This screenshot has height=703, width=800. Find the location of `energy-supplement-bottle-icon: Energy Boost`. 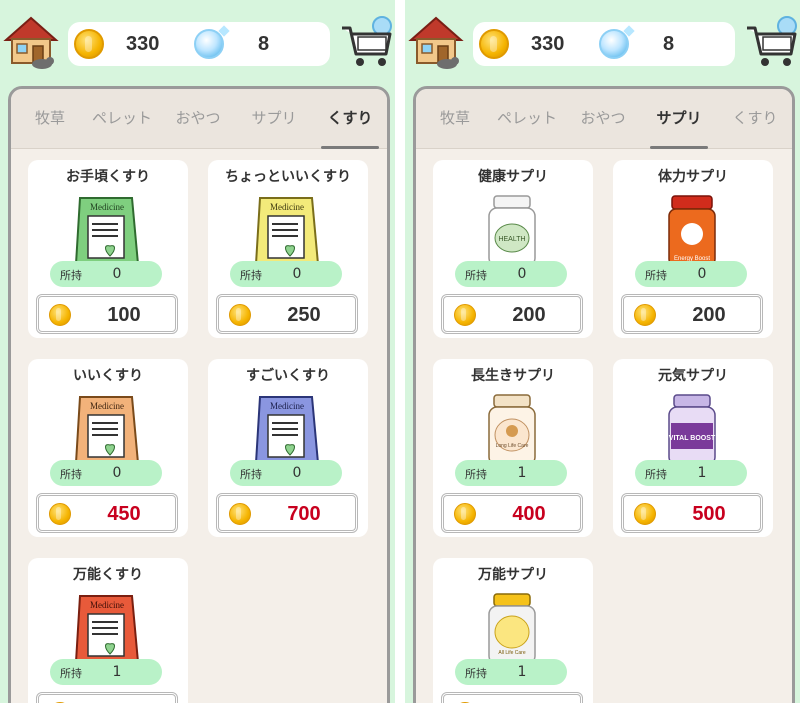

energy-supplement-bottle-icon: Energy Boost is located at coordinates (692, 230).